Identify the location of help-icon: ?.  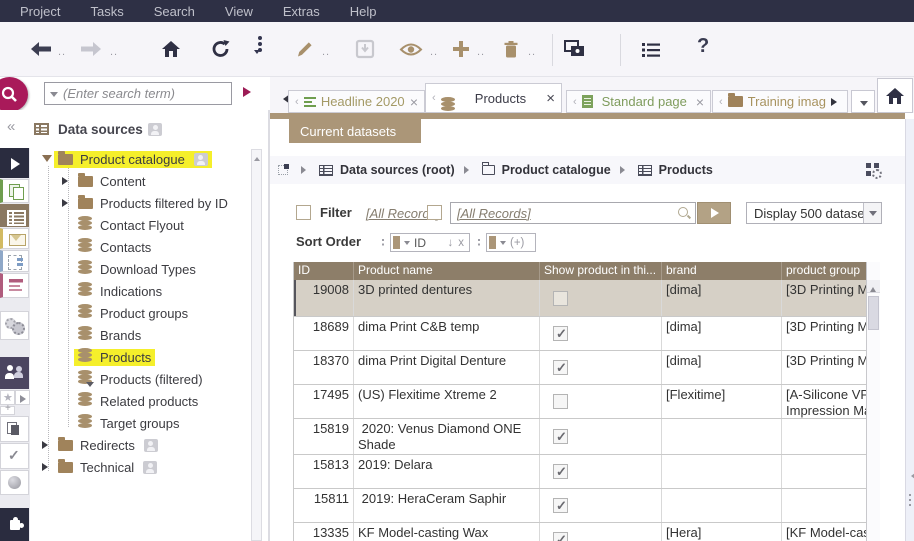
(703, 46).